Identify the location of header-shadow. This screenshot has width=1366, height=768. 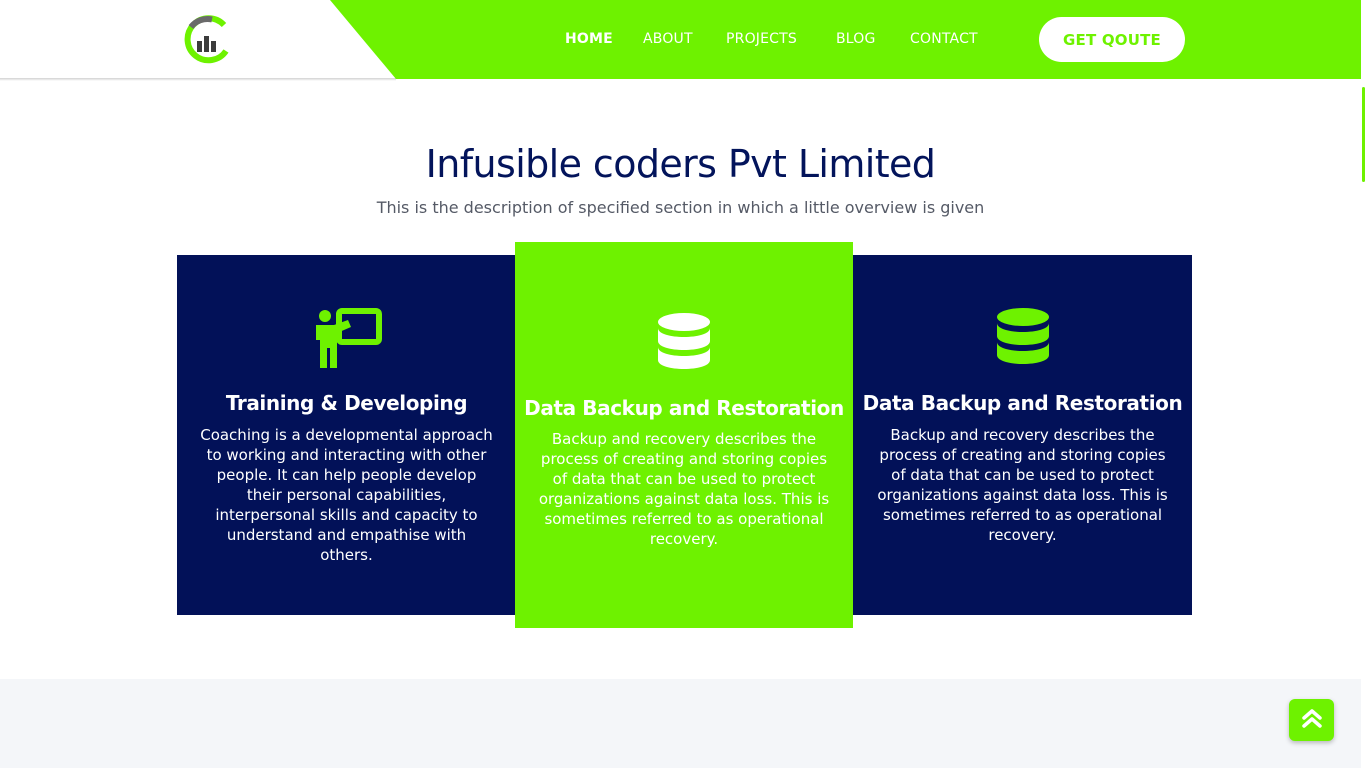
(198, 79).